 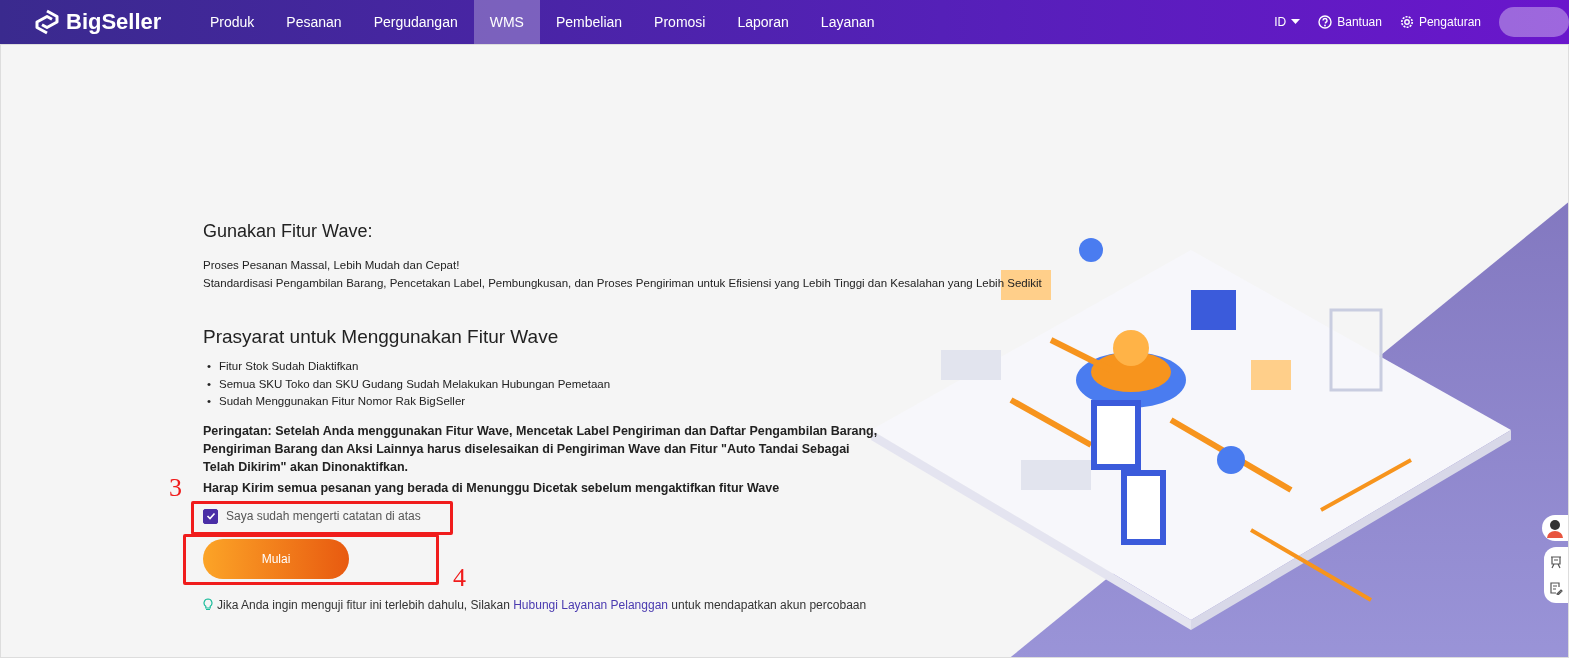 What do you see at coordinates (415, 22) in the screenshot?
I see `nav-menu-item: Pergudangan` at bounding box center [415, 22].